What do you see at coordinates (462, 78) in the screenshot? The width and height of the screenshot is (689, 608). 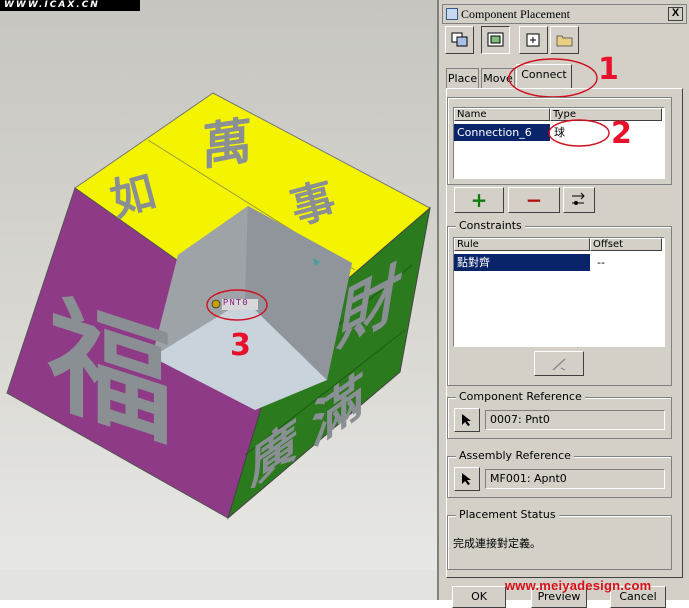 I see `tab-place: Place` at bounding box center [462, 78].